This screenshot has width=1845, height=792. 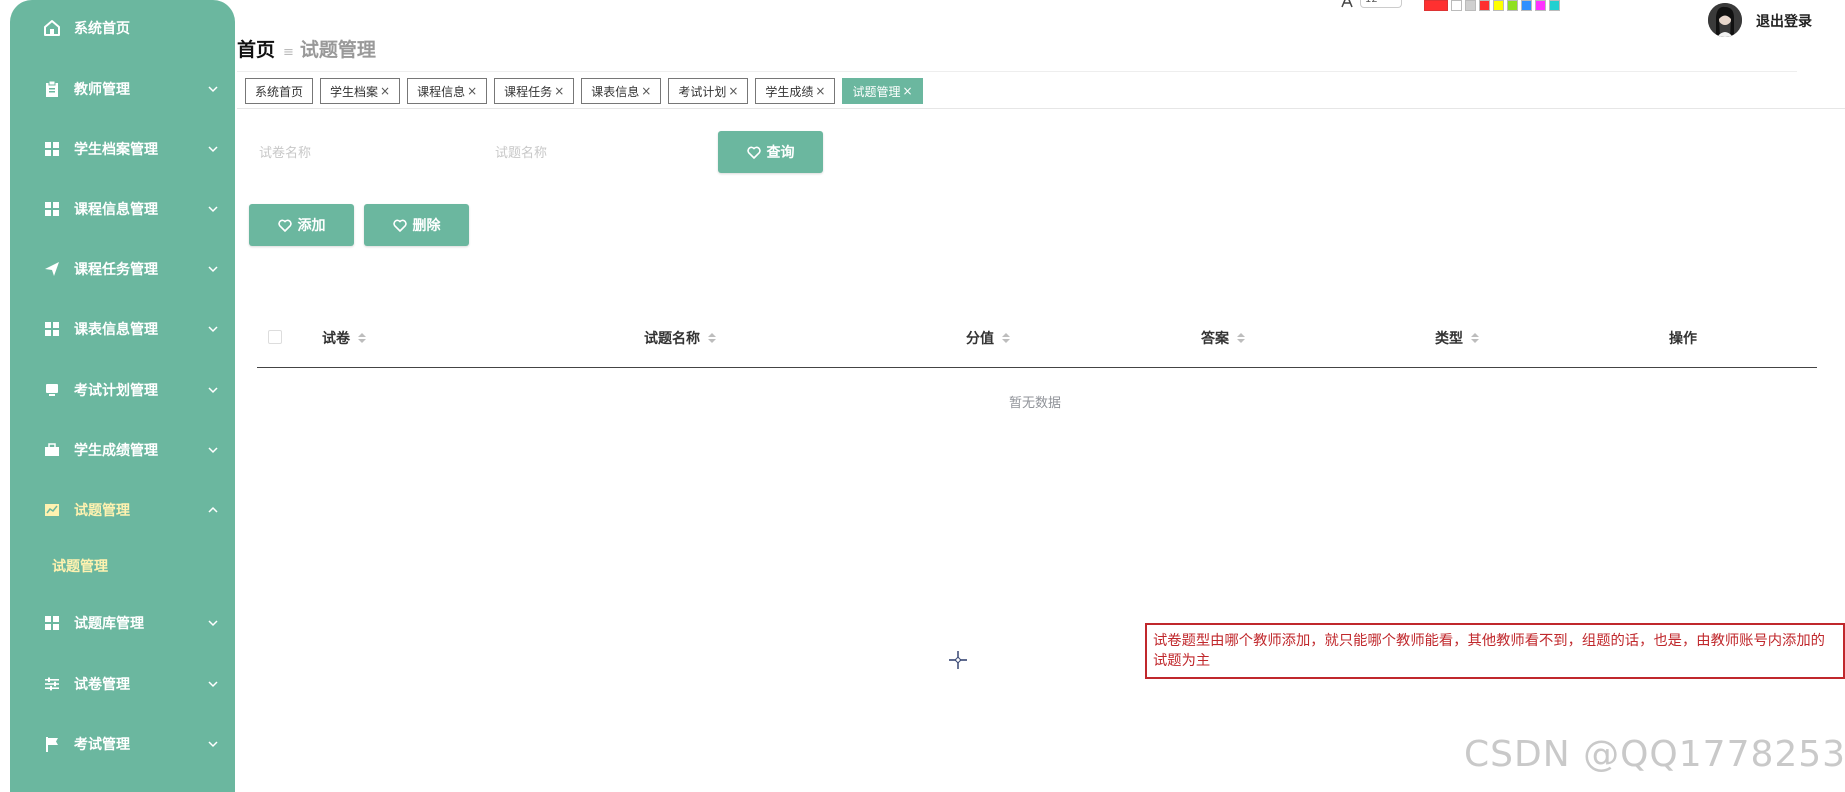 I want to click on column-header-type: 类型, so click(x=1457, y=338).